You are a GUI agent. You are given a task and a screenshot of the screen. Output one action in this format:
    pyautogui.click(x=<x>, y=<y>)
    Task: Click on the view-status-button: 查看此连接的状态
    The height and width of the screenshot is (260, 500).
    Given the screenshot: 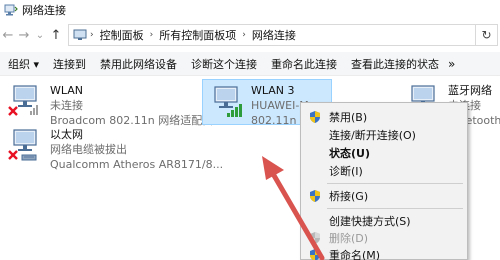 What is the action you would take?
    pyautogui.click(x=395, y=64)
    